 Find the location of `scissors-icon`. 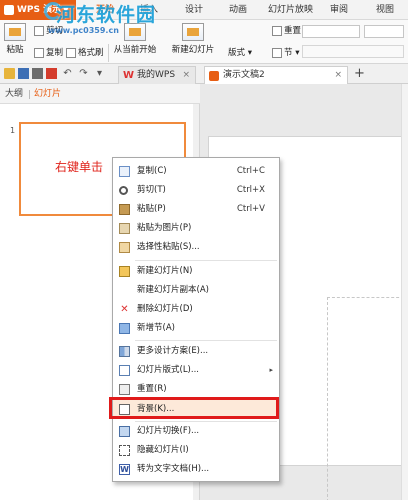

scissors-icon is located at coordinates (39, 30).